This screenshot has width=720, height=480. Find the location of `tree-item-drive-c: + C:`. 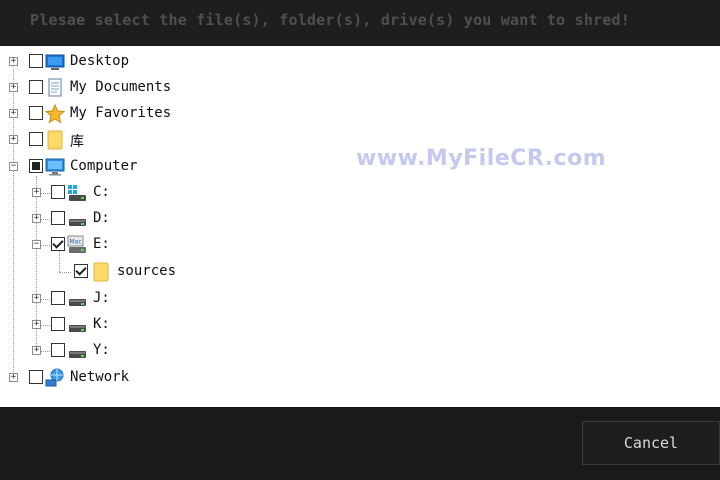

tree-item-drive-c: + C: is located at coordinates (150, 193).